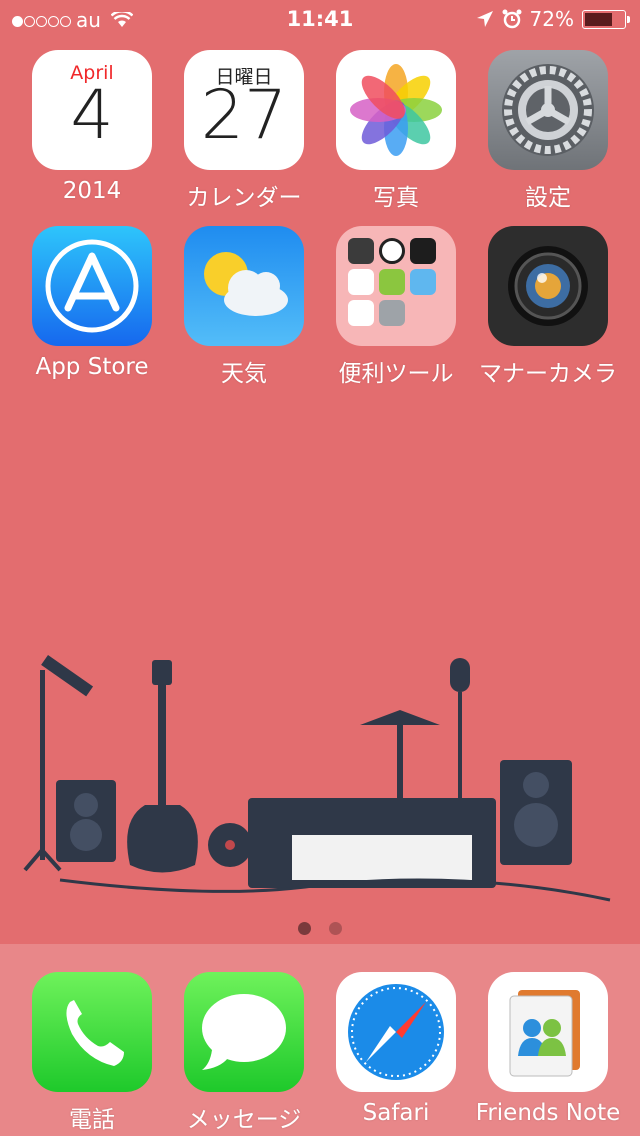  Describe the element at coordinates (423, 251) in the screenshot. I see `compass-mini-icon` at that location.